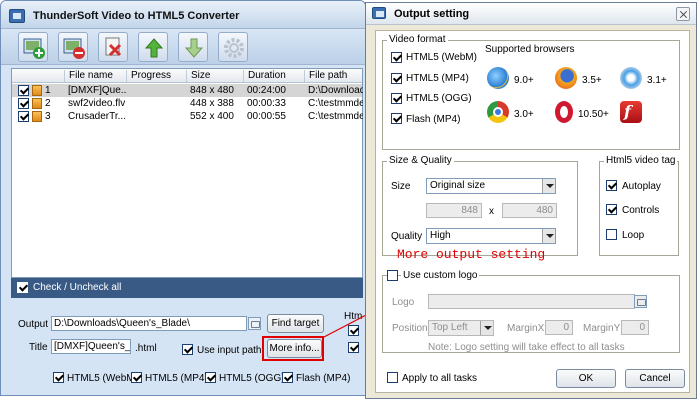 The width and height of the screenshot is (699, 401). Describe the element at coordinates (396, 78) in the screenshot. I see `video-format-mp4-checkbox` at that location.